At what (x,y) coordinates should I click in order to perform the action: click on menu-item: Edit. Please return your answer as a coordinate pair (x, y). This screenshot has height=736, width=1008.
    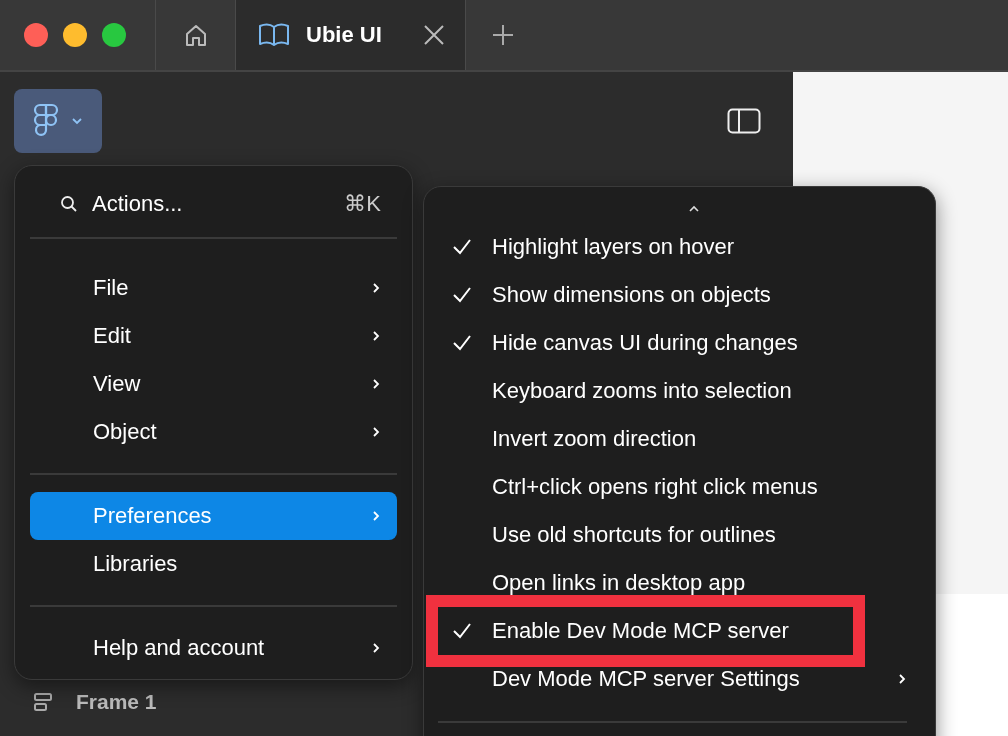
    Looking at the image, I should click on (213, 336).